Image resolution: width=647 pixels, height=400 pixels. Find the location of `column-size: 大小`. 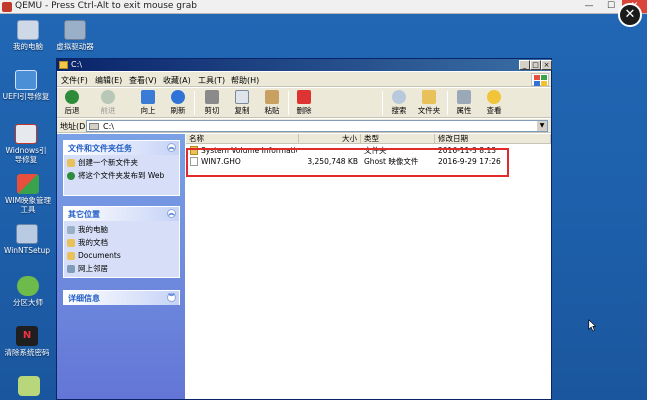

column-size: 大小 is located at coordinates (330, 139).